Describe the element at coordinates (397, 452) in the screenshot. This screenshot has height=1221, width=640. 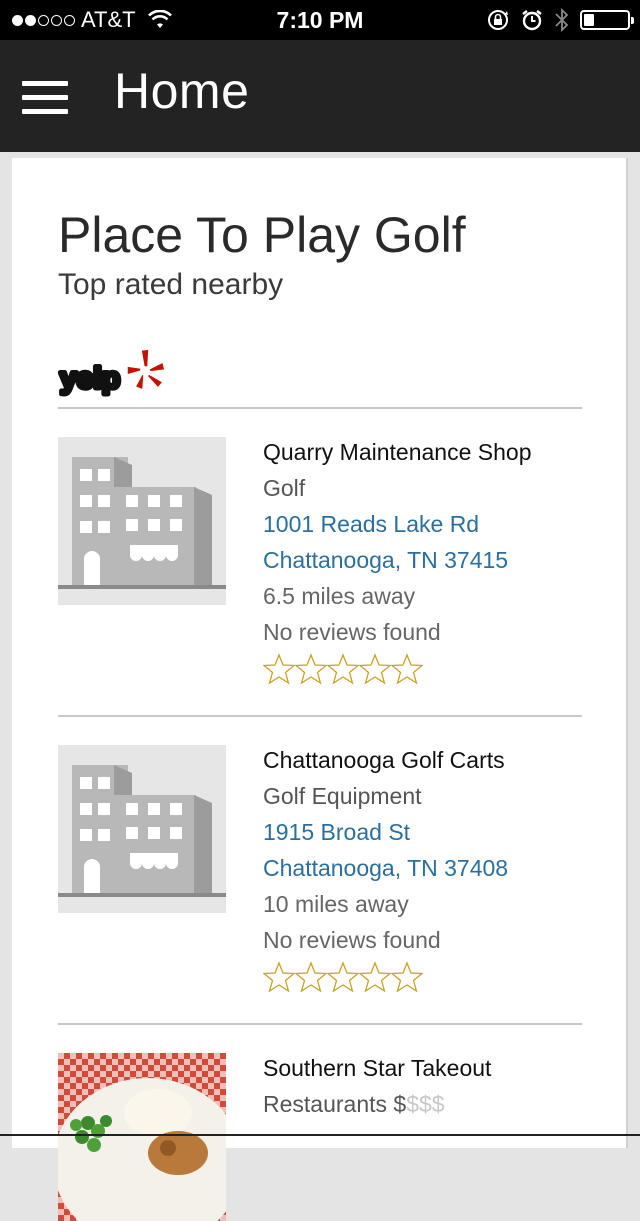
I see `place-name: Quarry Maintenance Shop` at that location.